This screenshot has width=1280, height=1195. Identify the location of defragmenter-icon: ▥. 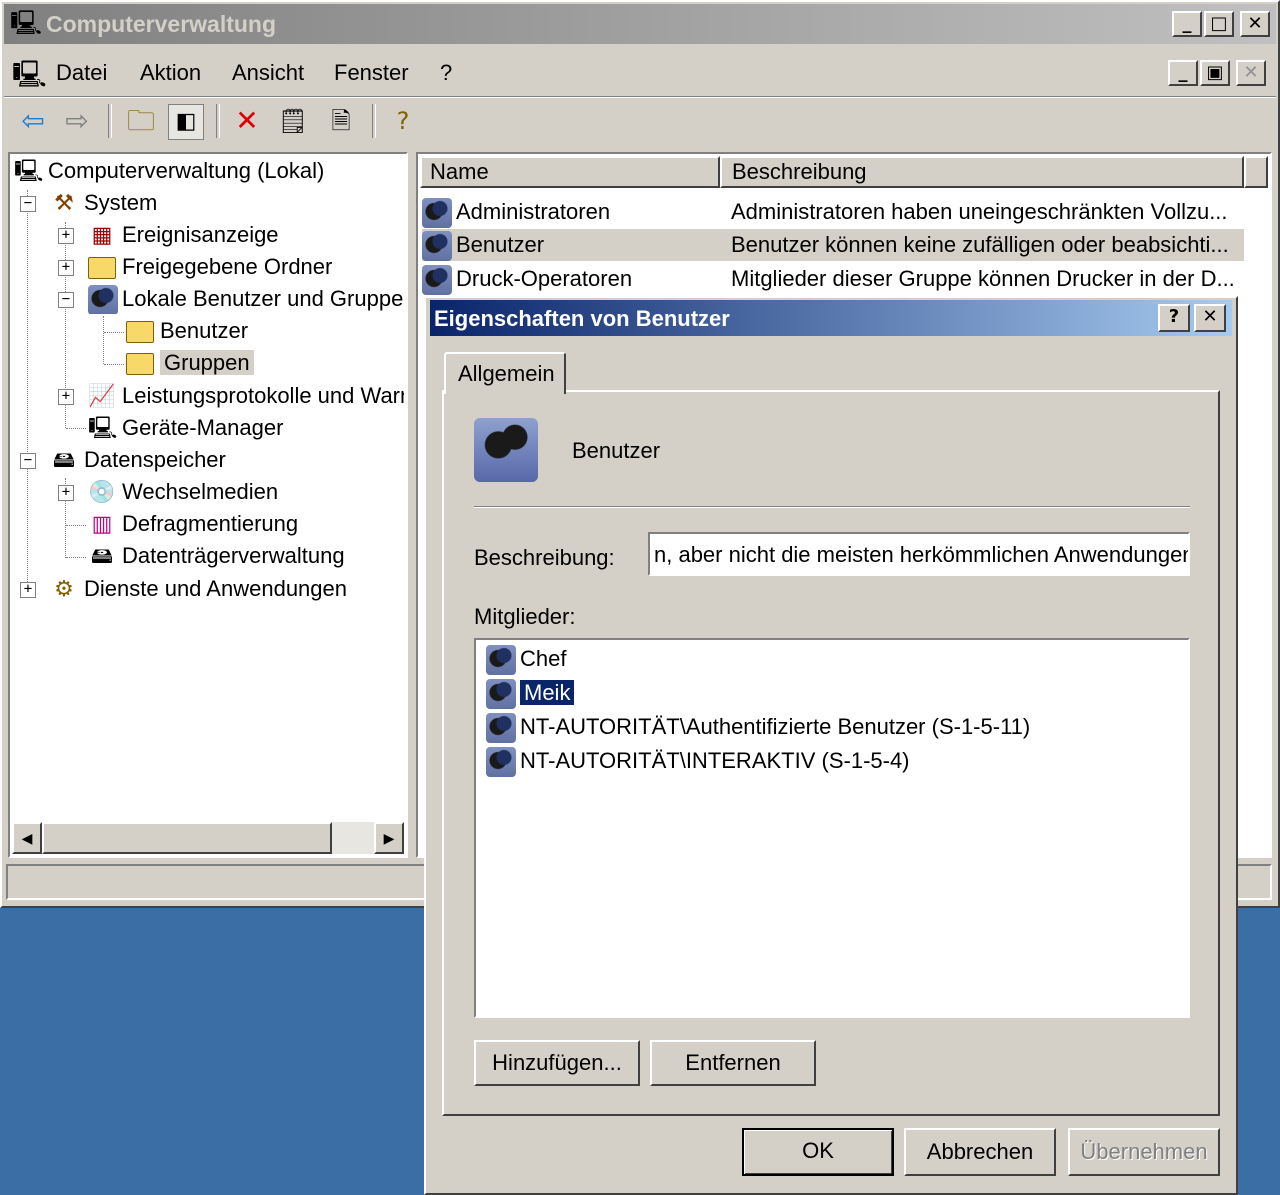
(102, 525).